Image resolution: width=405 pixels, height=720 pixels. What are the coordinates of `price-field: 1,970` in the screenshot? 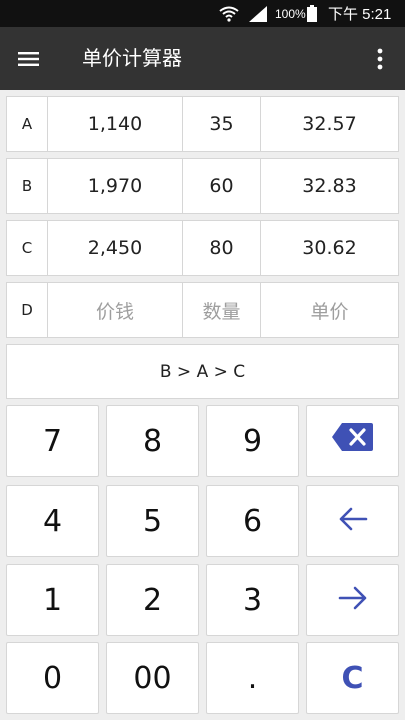 It's located at (115, 186).